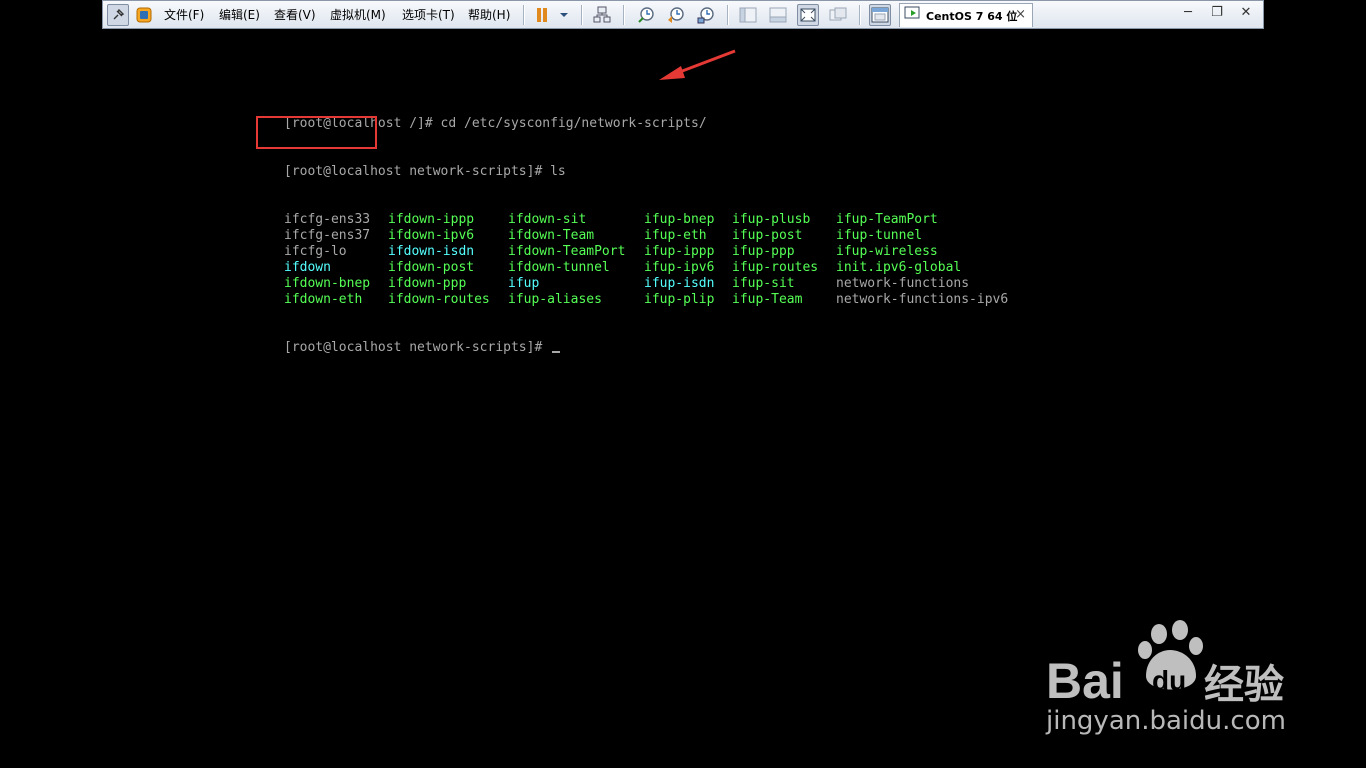  Describe the element at coordinates (556, 352) in the screenshot. I see `terminal-cursor` at that location.